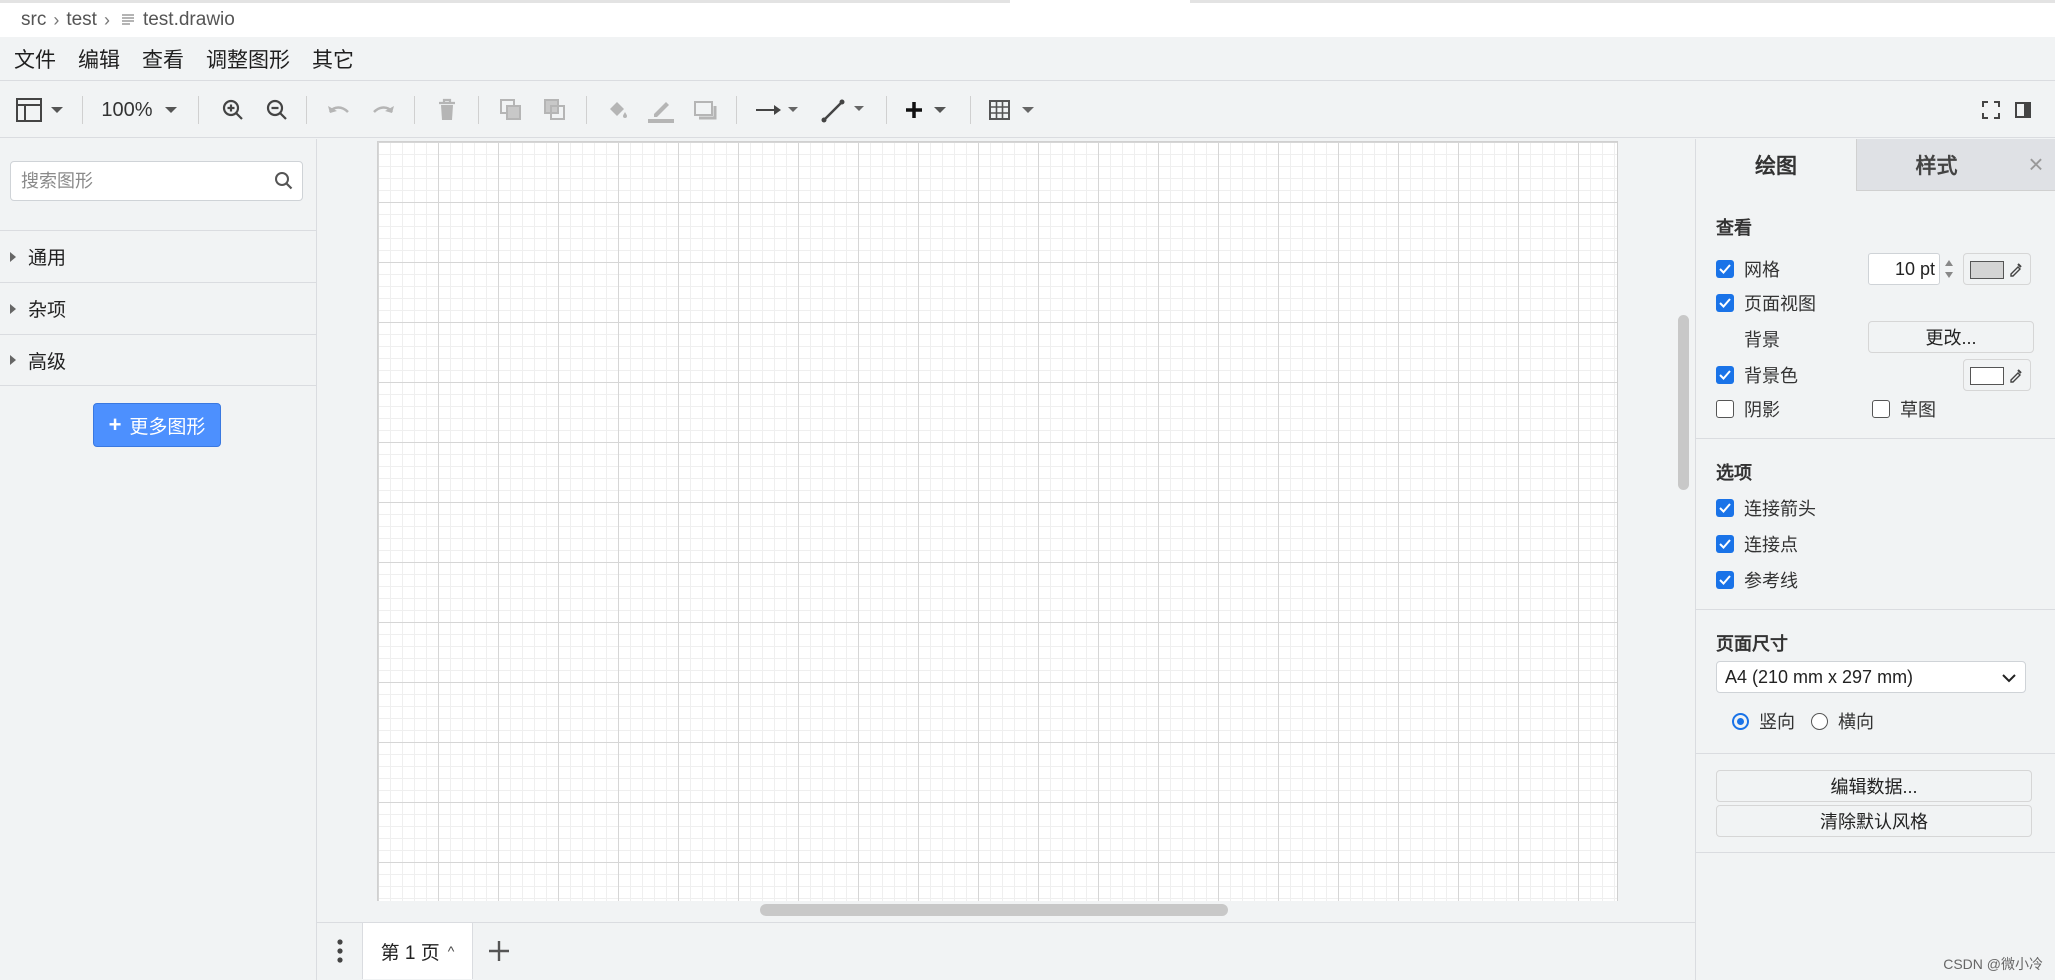  I want to click on breadcrumb-test: test, so click(81, 20).